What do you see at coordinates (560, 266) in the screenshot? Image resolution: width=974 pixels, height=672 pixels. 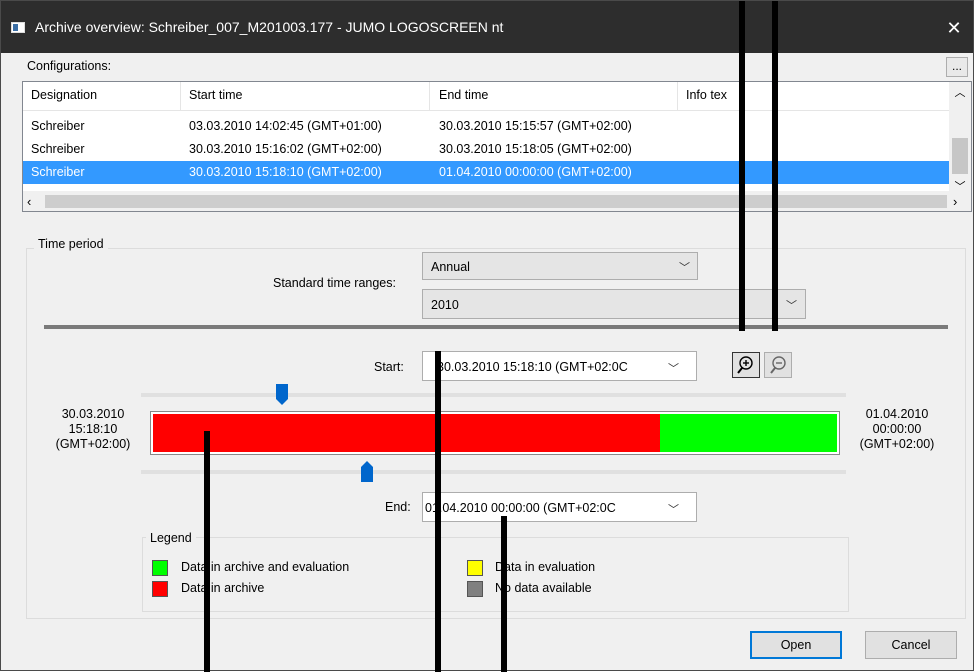 I see `time-range-select: Annual ﹀` at bounding box center [560, 266].